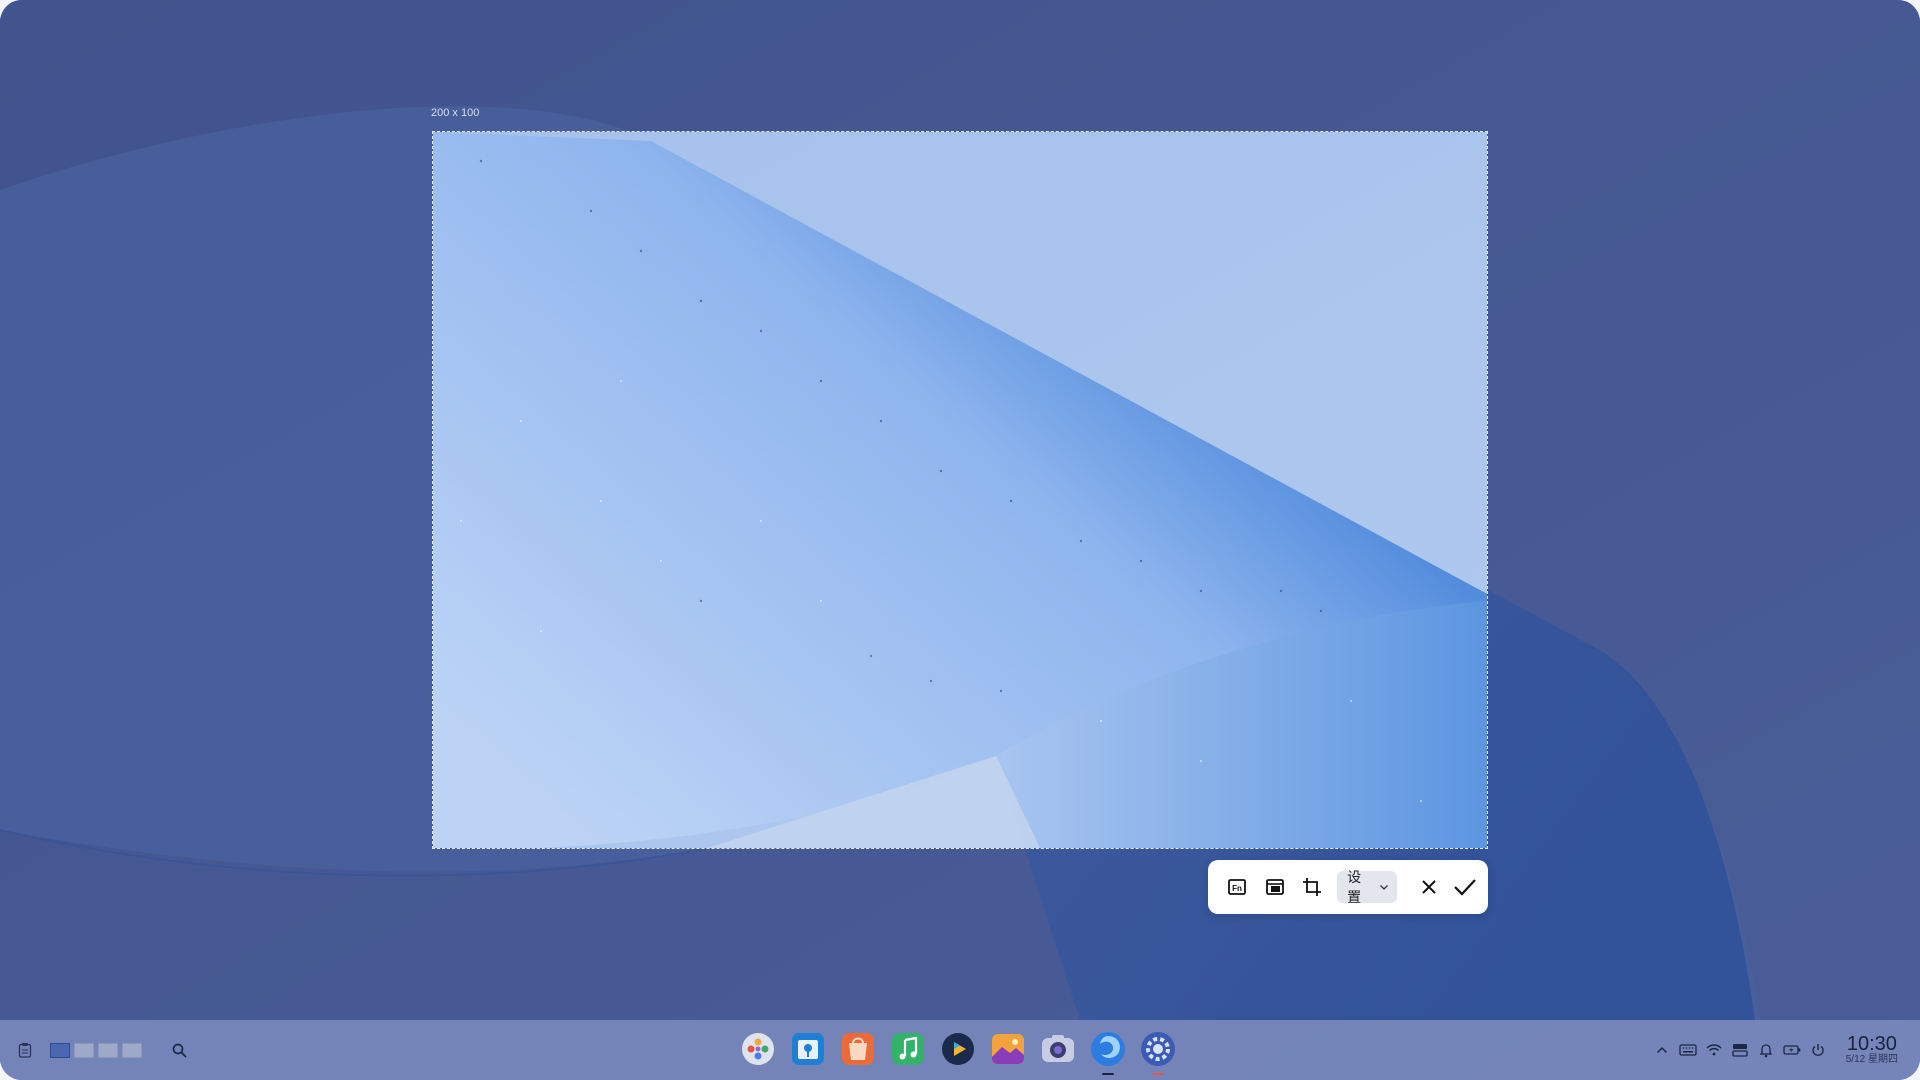 This screenshot has height=1080, width=1920. What do you see at coordinates (1740, 1050) in the screenshot?
I see `storage-icon` at bounding box center [1740, 1050].